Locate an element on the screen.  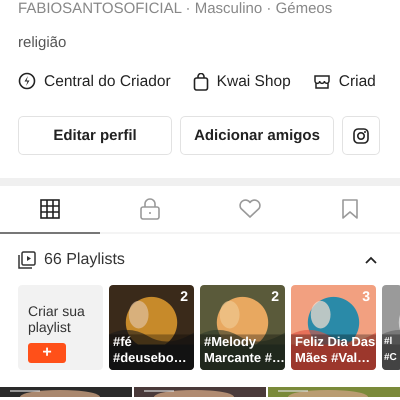
heart-icon is located at coordinates (250, 209).